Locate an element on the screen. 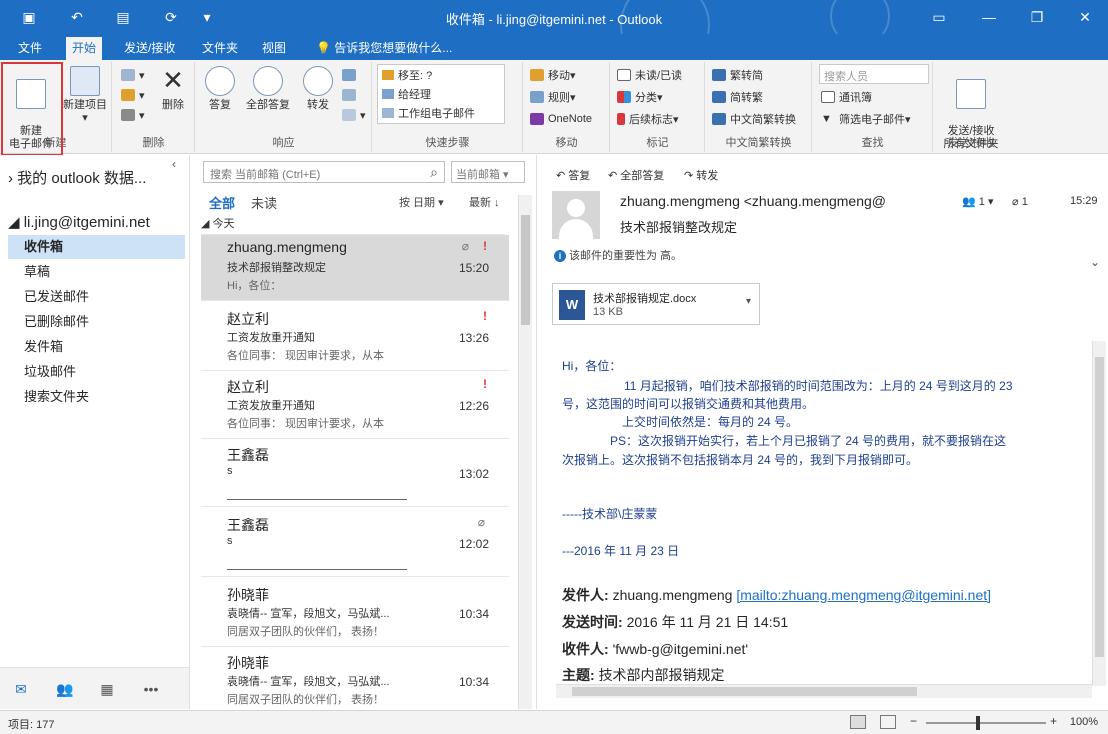 This screenshot has width=1108, height=734. forward-action: ↷ 转发 is located at coordinates (701, 175).